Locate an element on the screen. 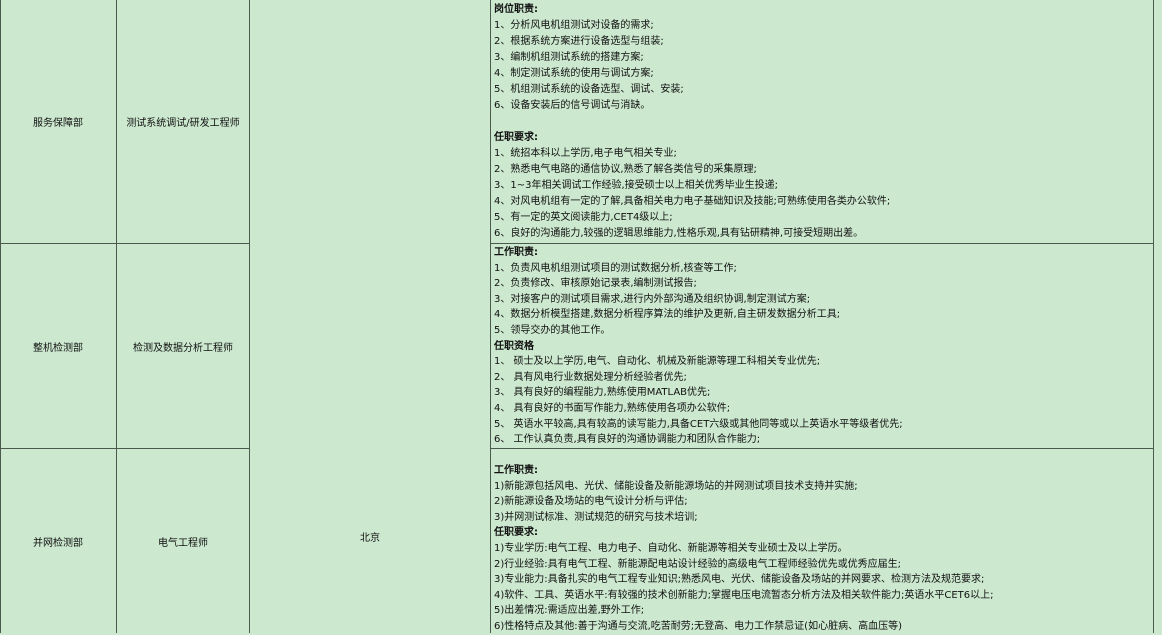 This screenshot has width=1162, height=635. requirement-line: 6、 工作认真负责,具有良好的沟通协调能力和团队合作能力; is located at coordinates (627, 440).